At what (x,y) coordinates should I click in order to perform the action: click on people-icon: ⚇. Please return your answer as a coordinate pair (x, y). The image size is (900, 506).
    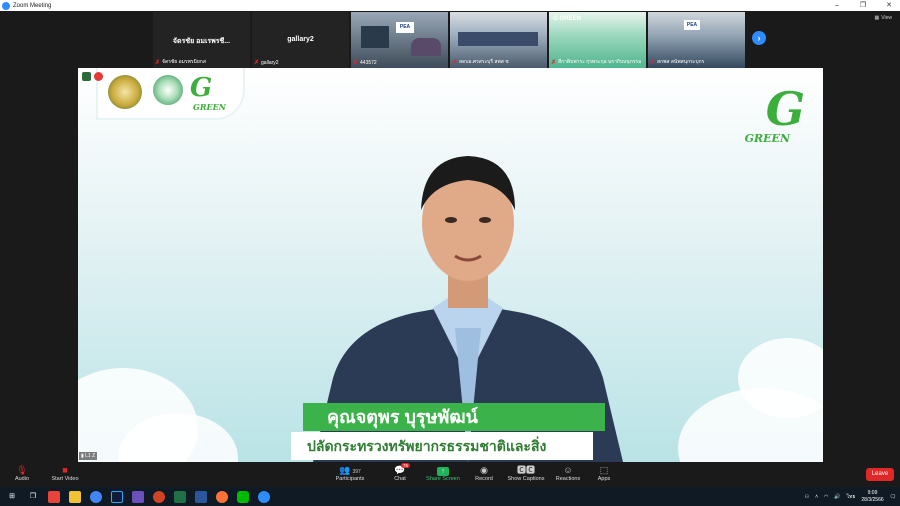
    Looking at the image, I should click on (807, 497).